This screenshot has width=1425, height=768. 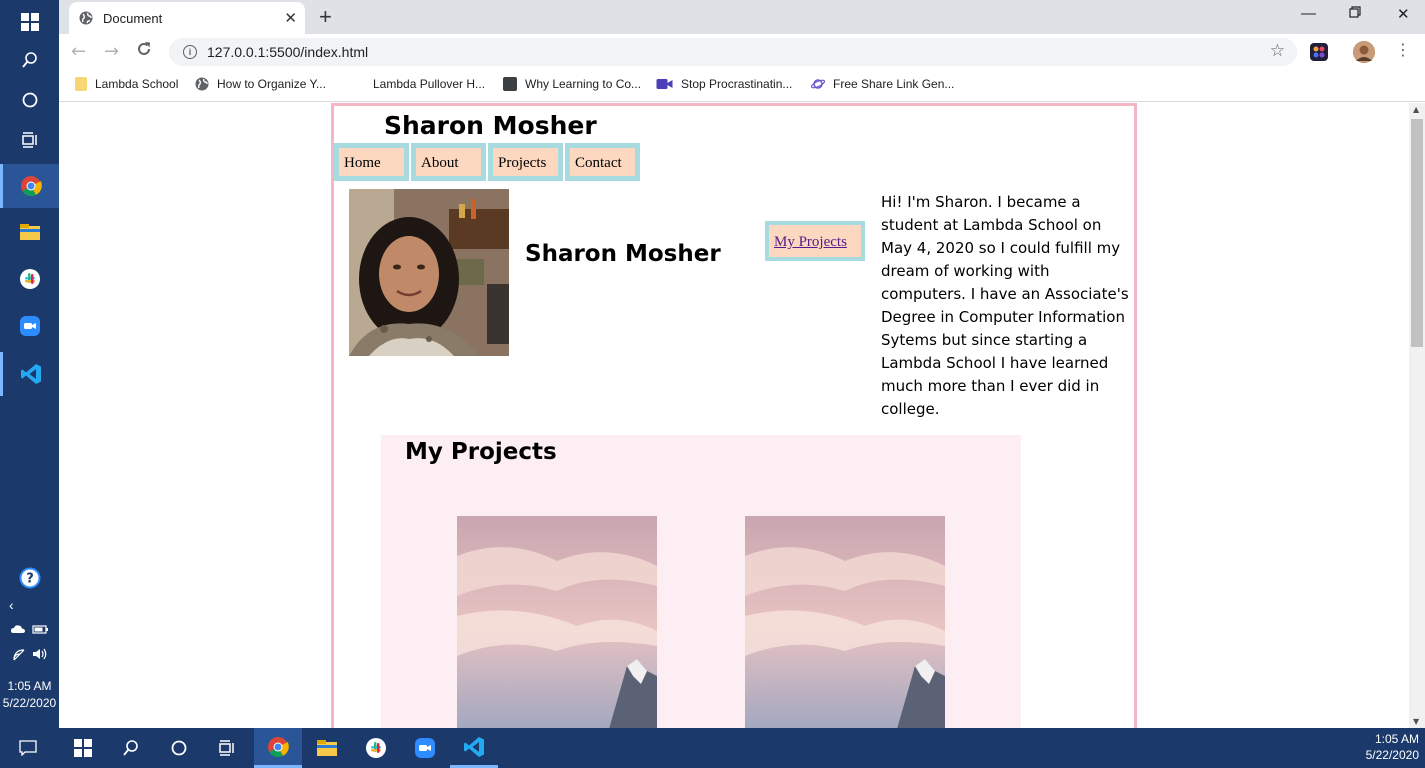 I want to click on start-icon, so click(x=83, y=748).